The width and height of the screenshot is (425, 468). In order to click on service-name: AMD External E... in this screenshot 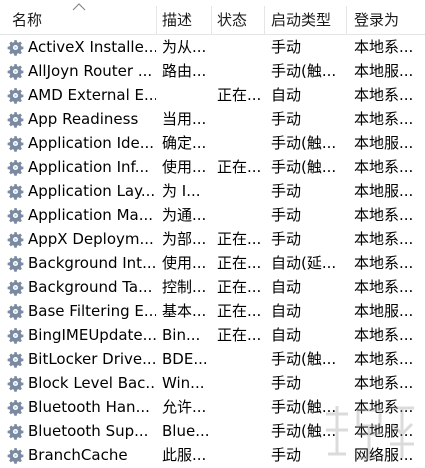, I will do `click(92, 95)`.